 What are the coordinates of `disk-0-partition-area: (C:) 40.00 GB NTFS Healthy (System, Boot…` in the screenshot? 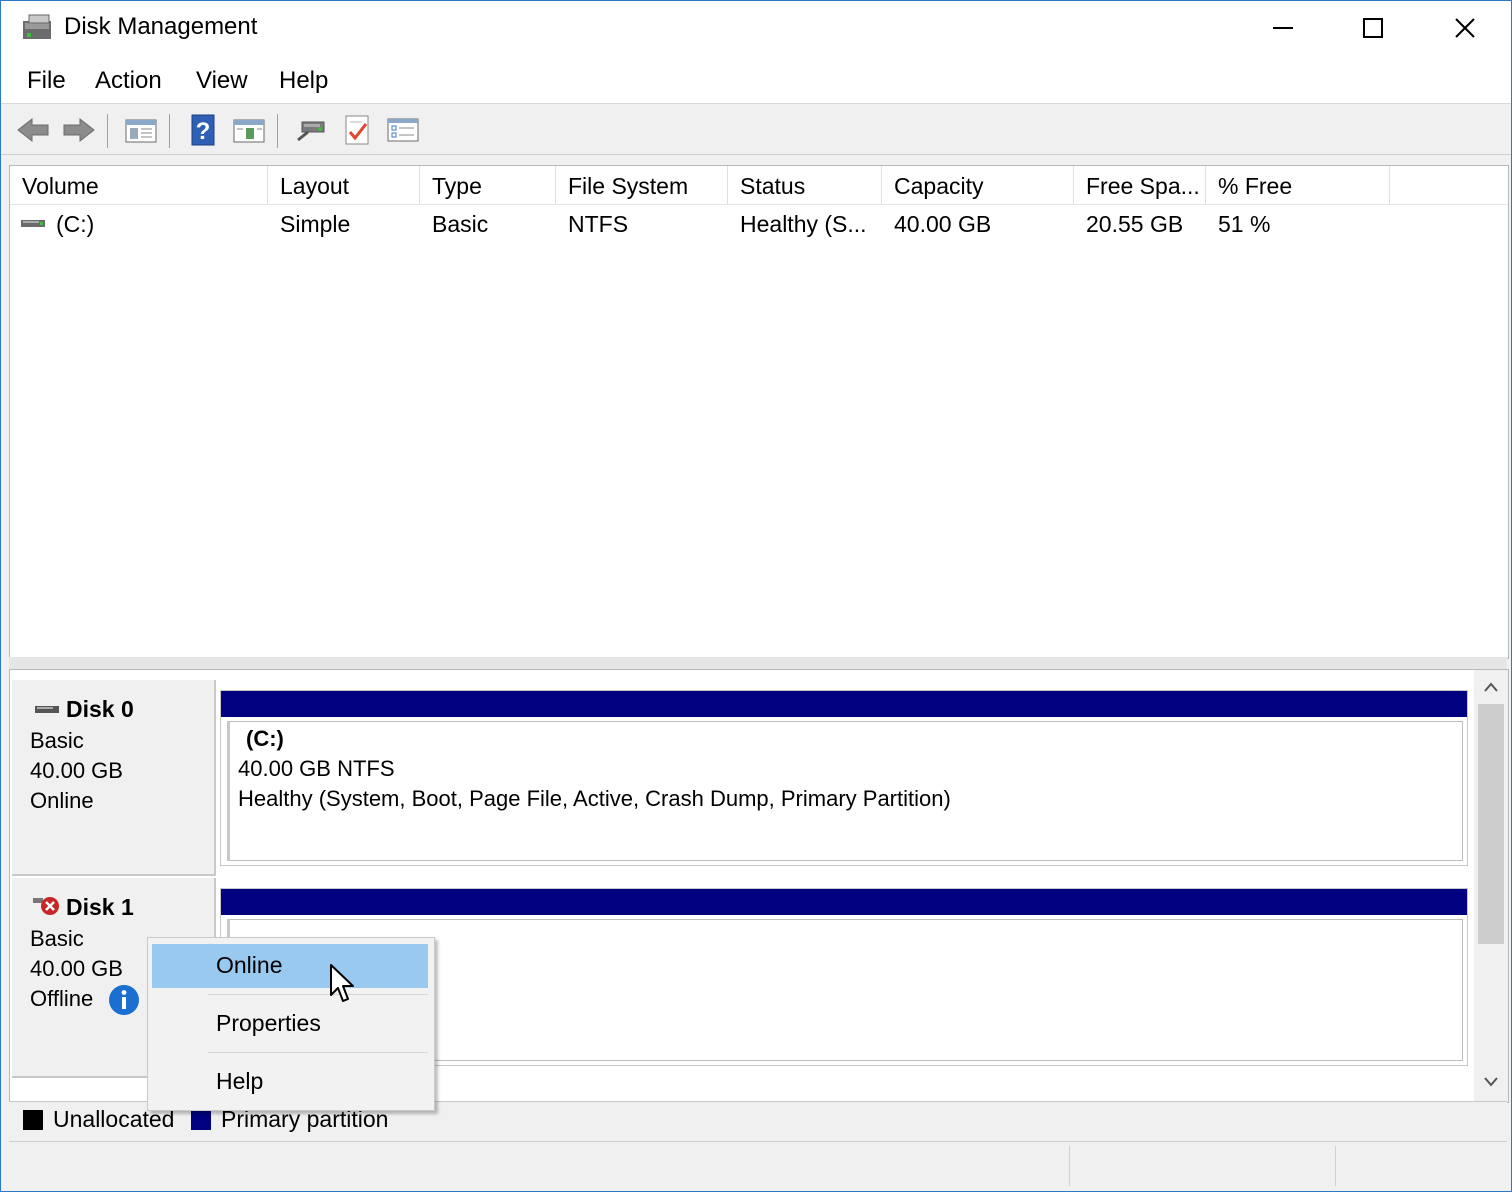 It's located at (844, 778).